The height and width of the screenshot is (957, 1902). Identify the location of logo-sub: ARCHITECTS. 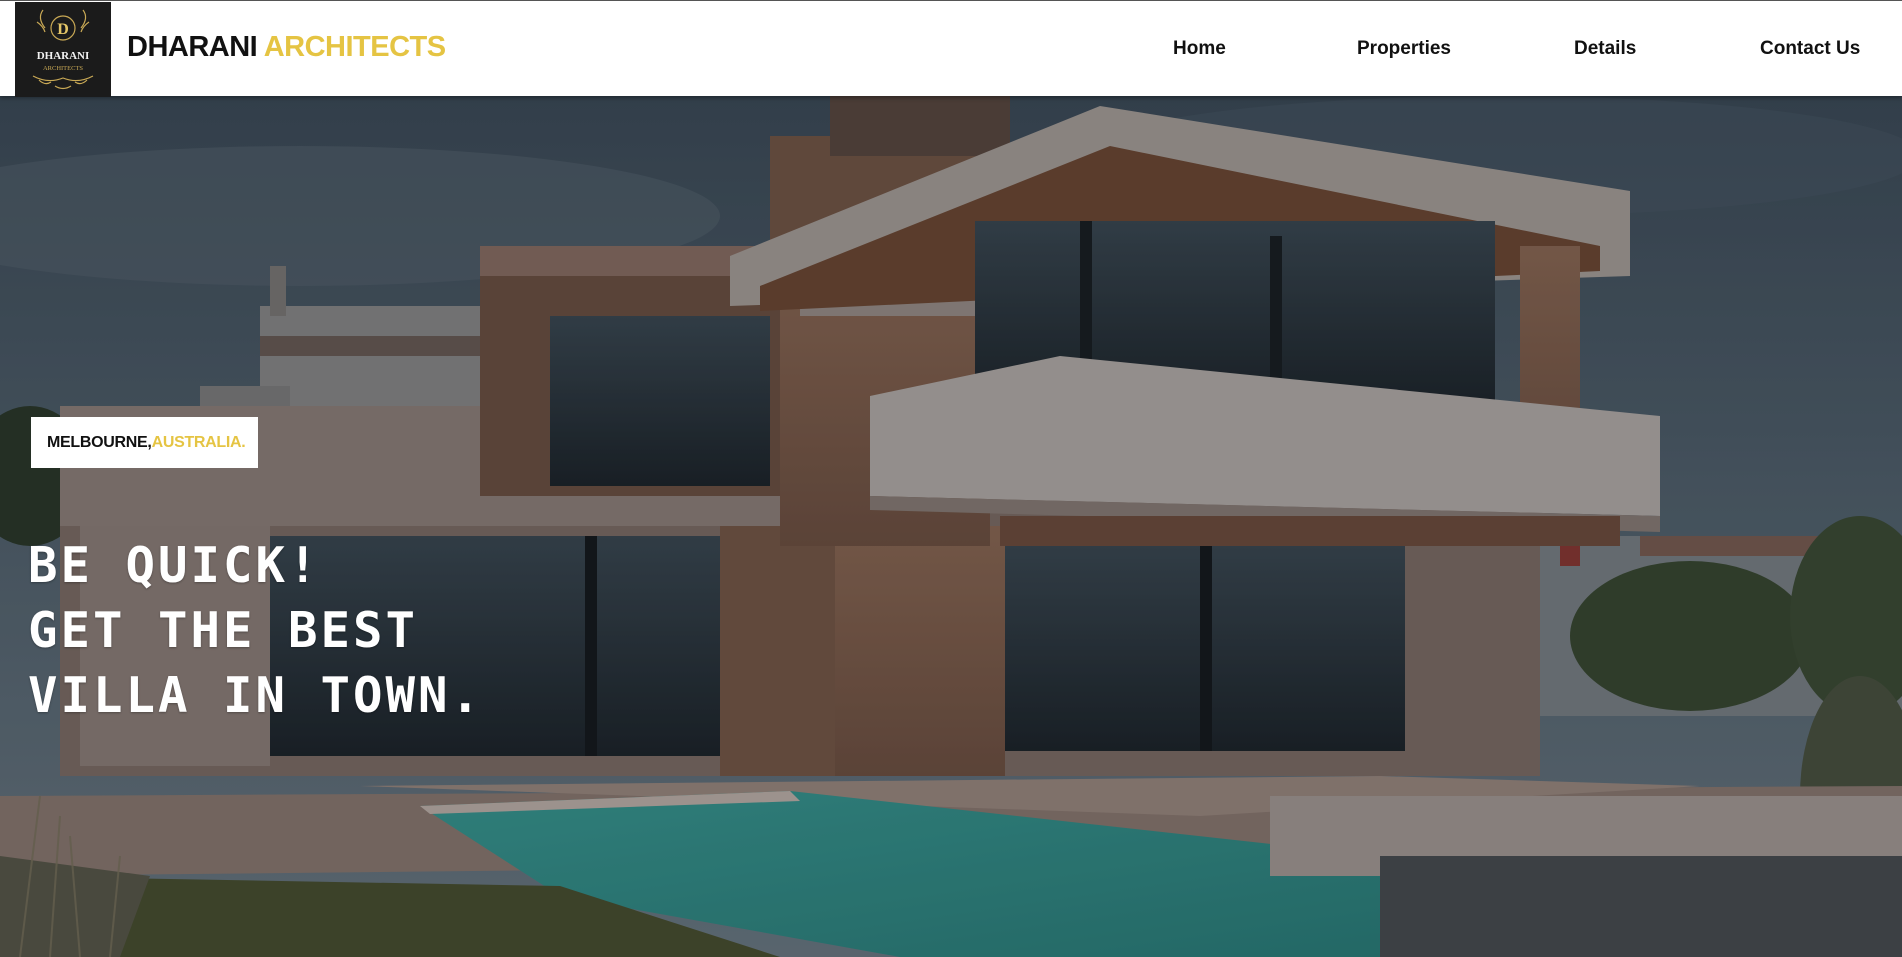
(63, 68).